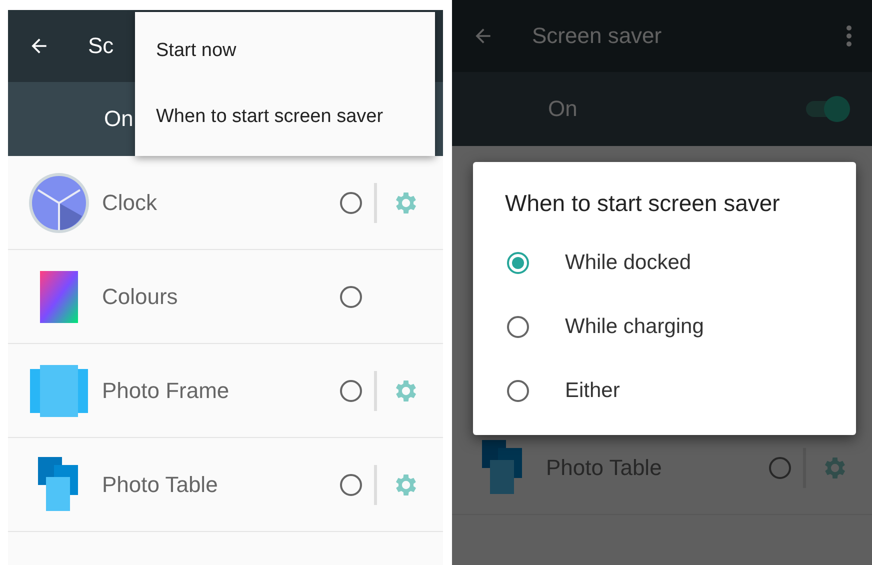  I want to click on menu-item: When to start screen saver, so click(285, 117).